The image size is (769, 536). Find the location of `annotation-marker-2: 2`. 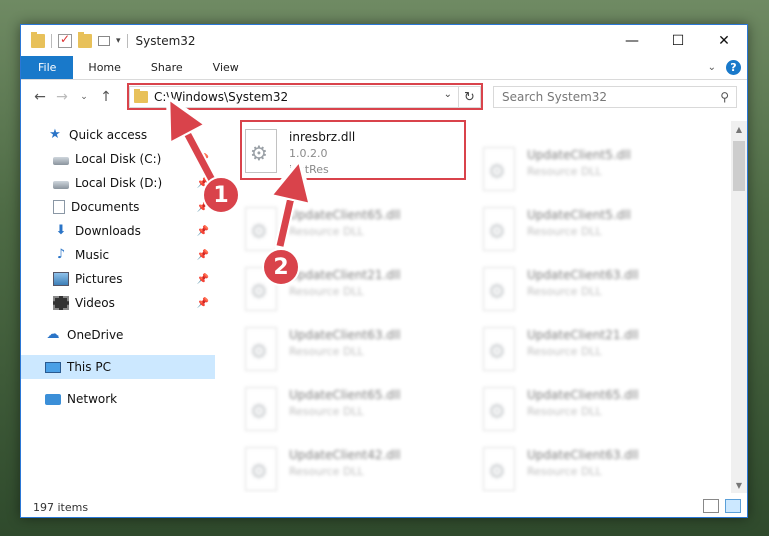

annotation-marker-2: 2 is located at coordinates (281, 267).